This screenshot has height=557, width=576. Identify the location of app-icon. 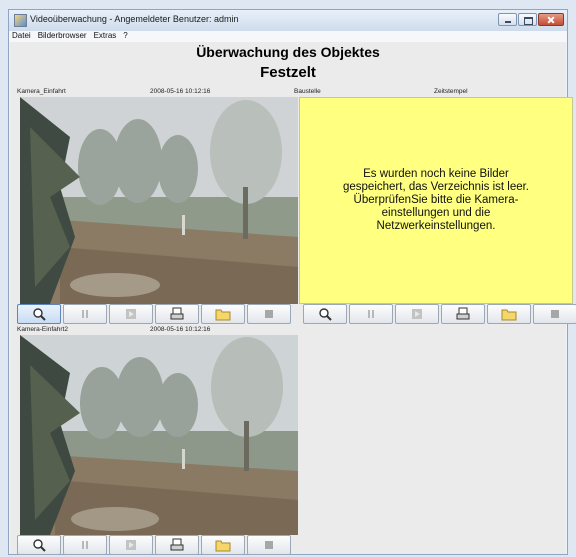
(20, 20).